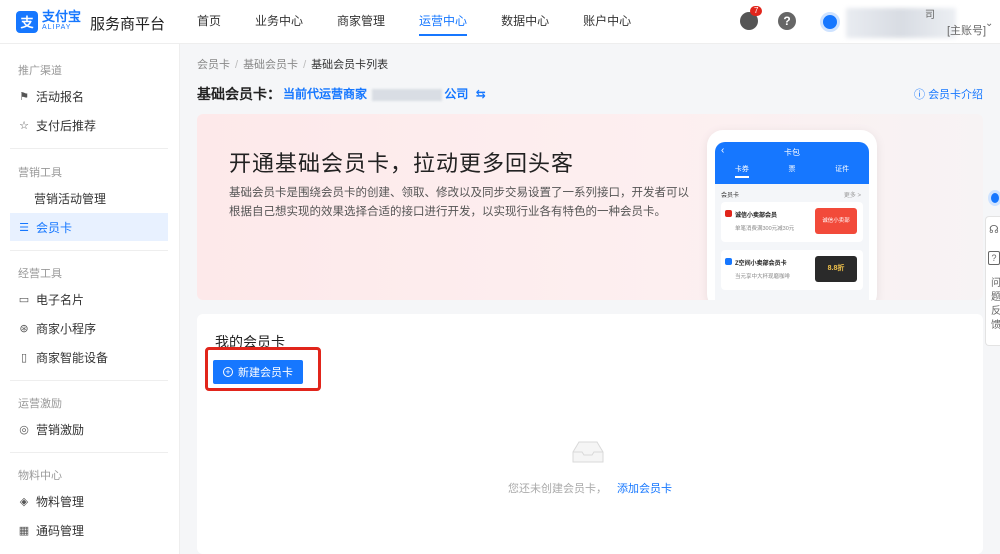 Image resolution: width=1000 pixels, height=554 pixels. I want to click on nav-data-center: 数据中心, so click(525, 22).